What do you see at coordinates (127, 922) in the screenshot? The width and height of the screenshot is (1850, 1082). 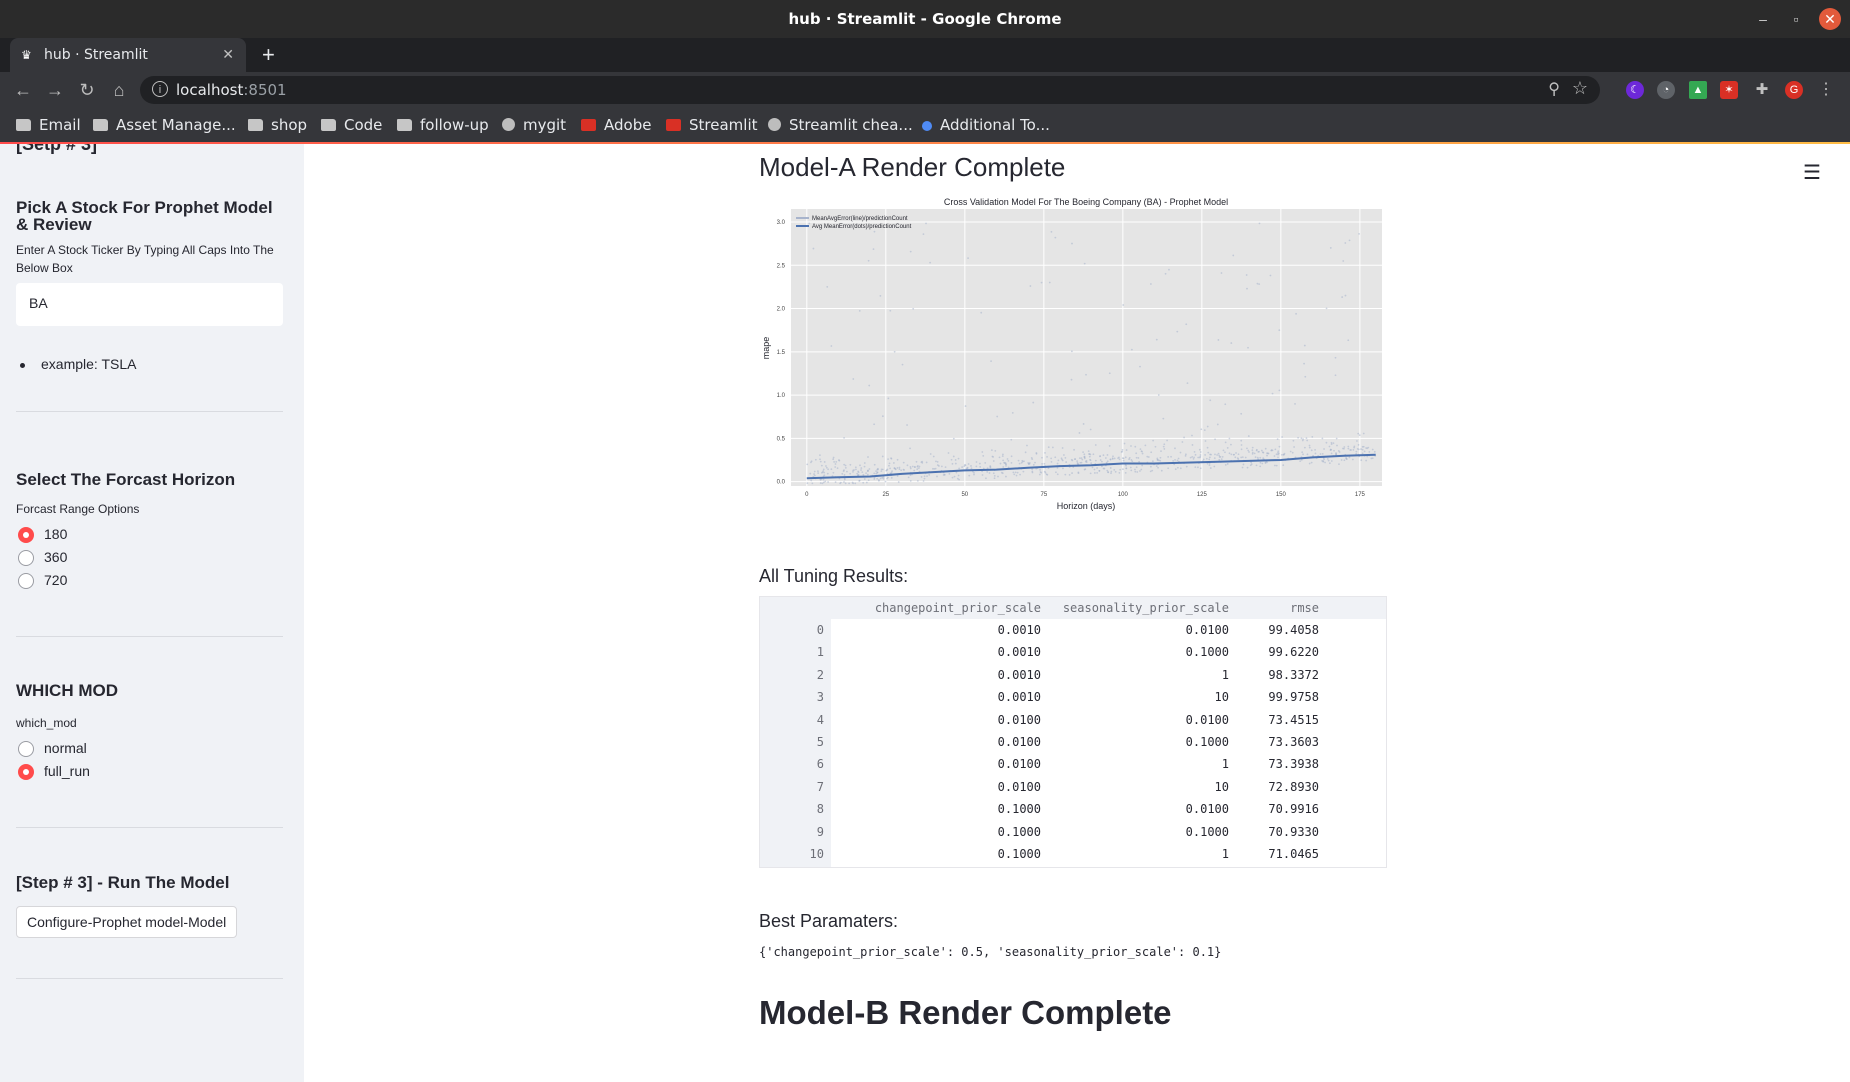 I see `configure-prophet-button: Configure-Prophet model-Model` at bounding box center [127, 922].